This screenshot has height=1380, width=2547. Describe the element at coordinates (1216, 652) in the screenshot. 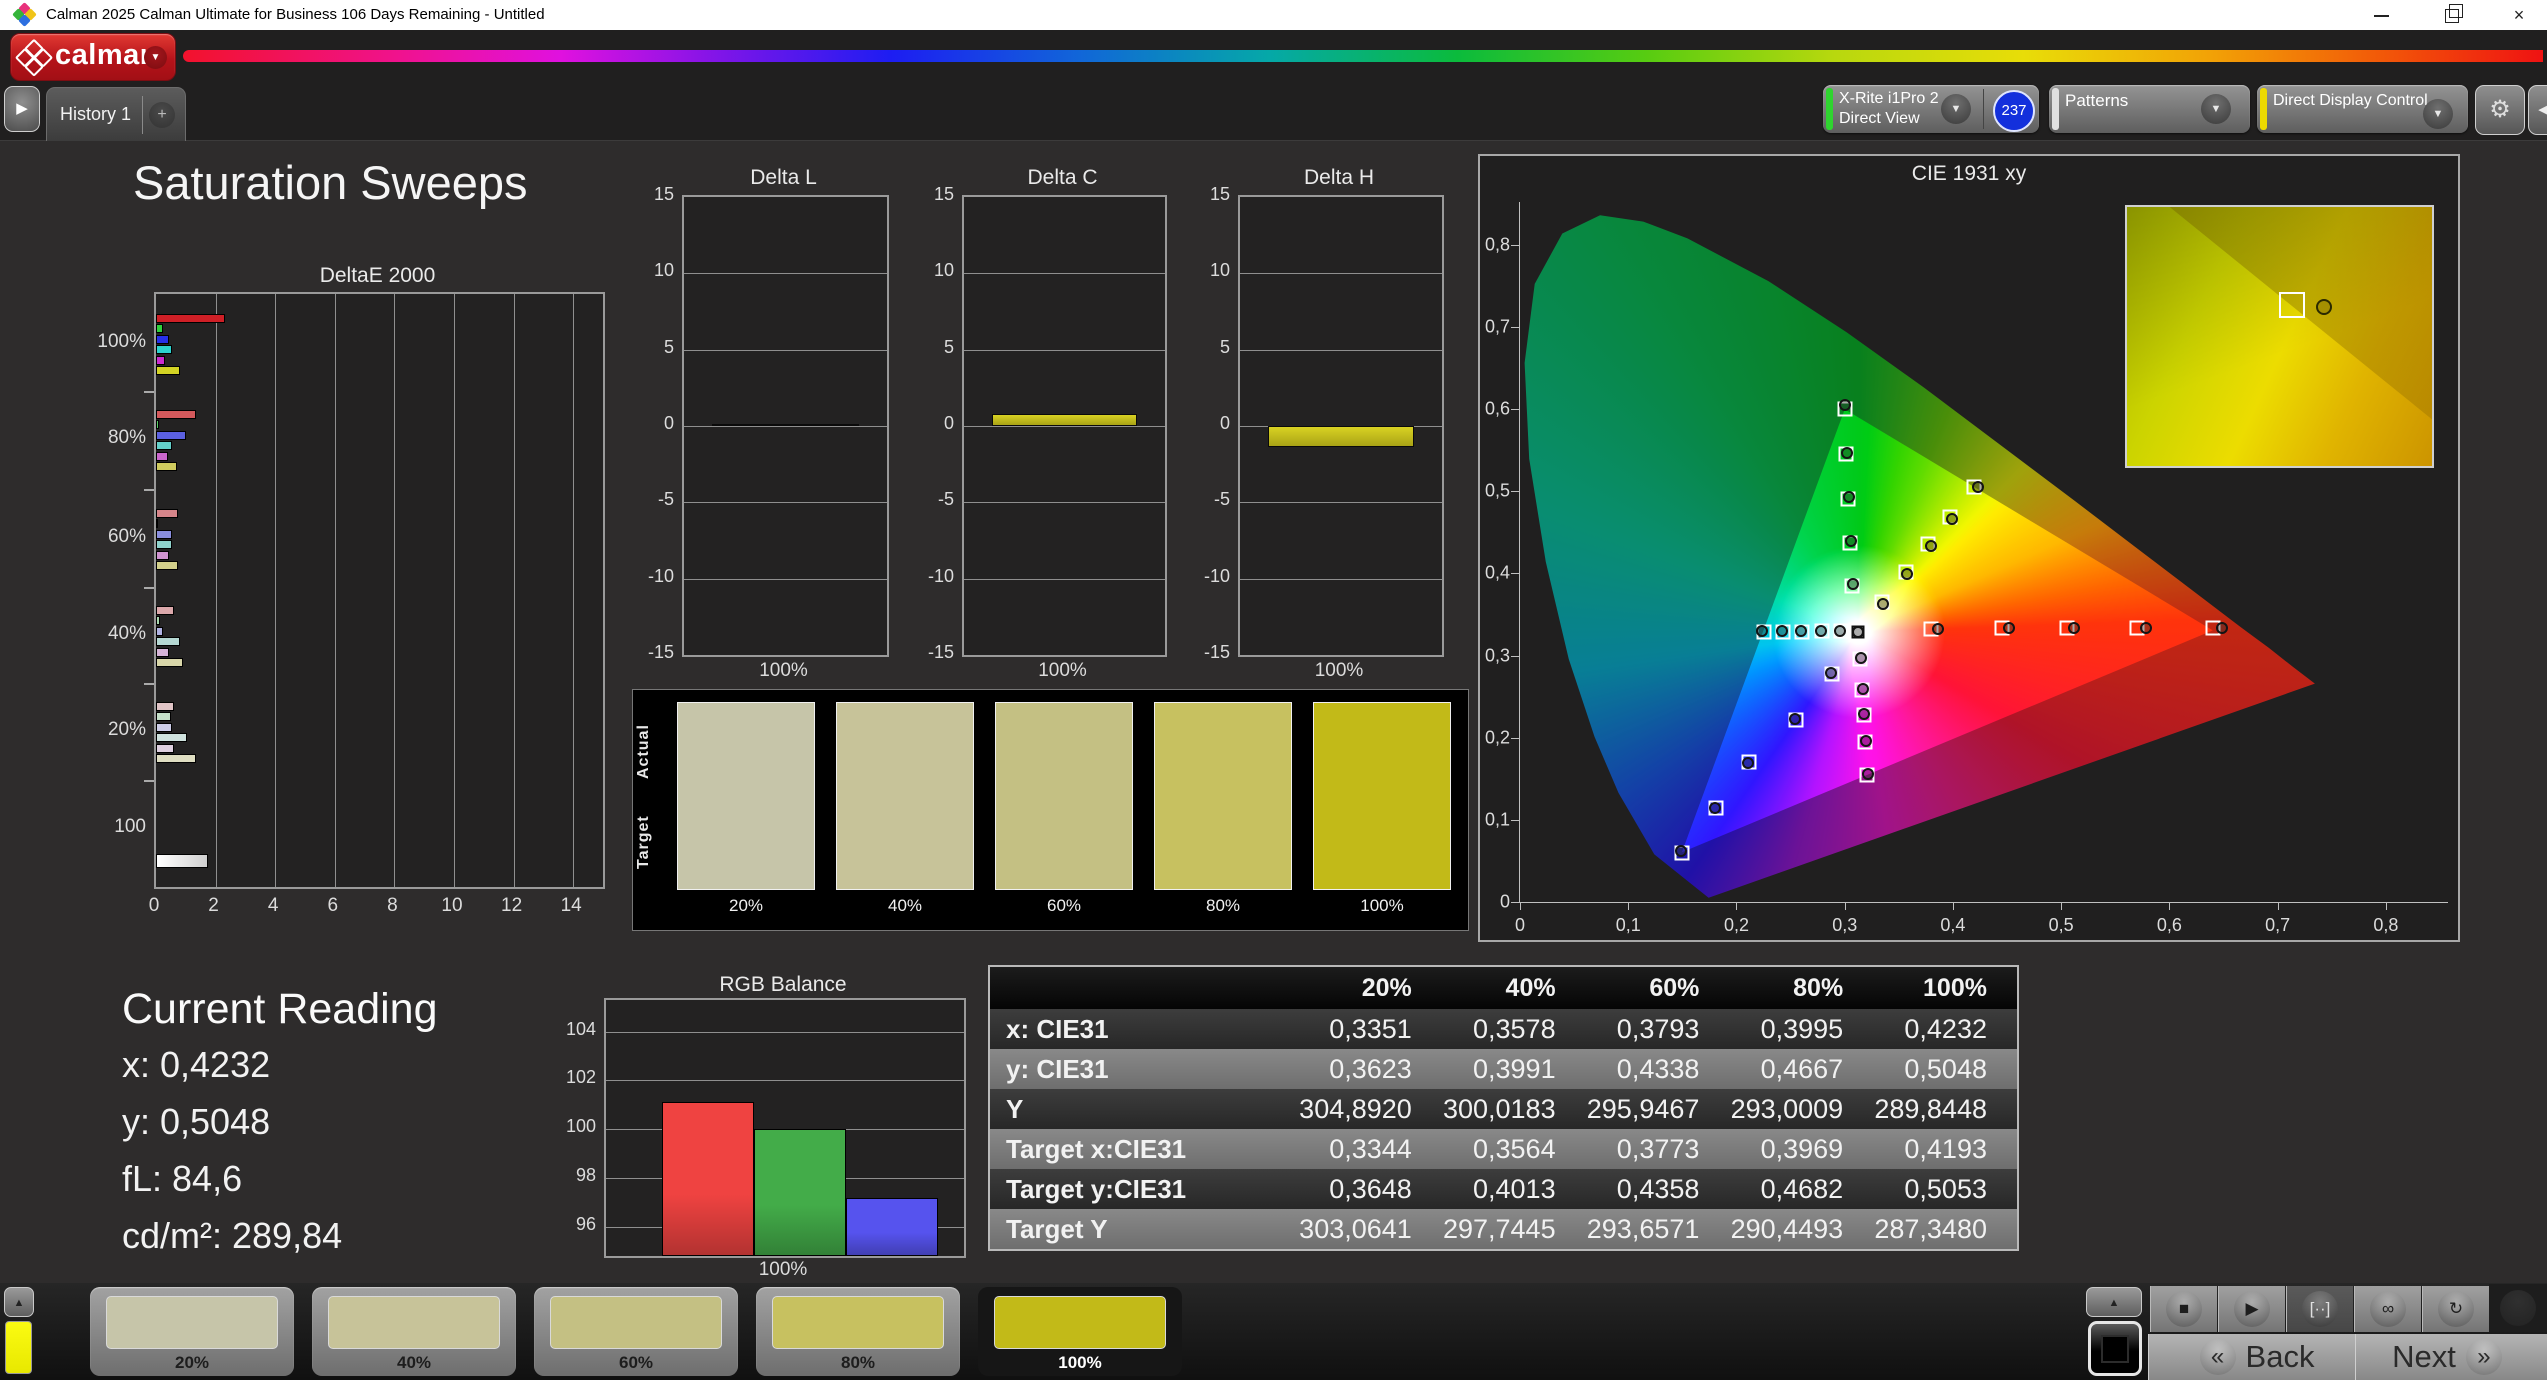

I see `y-tick-label: -15` at that location.